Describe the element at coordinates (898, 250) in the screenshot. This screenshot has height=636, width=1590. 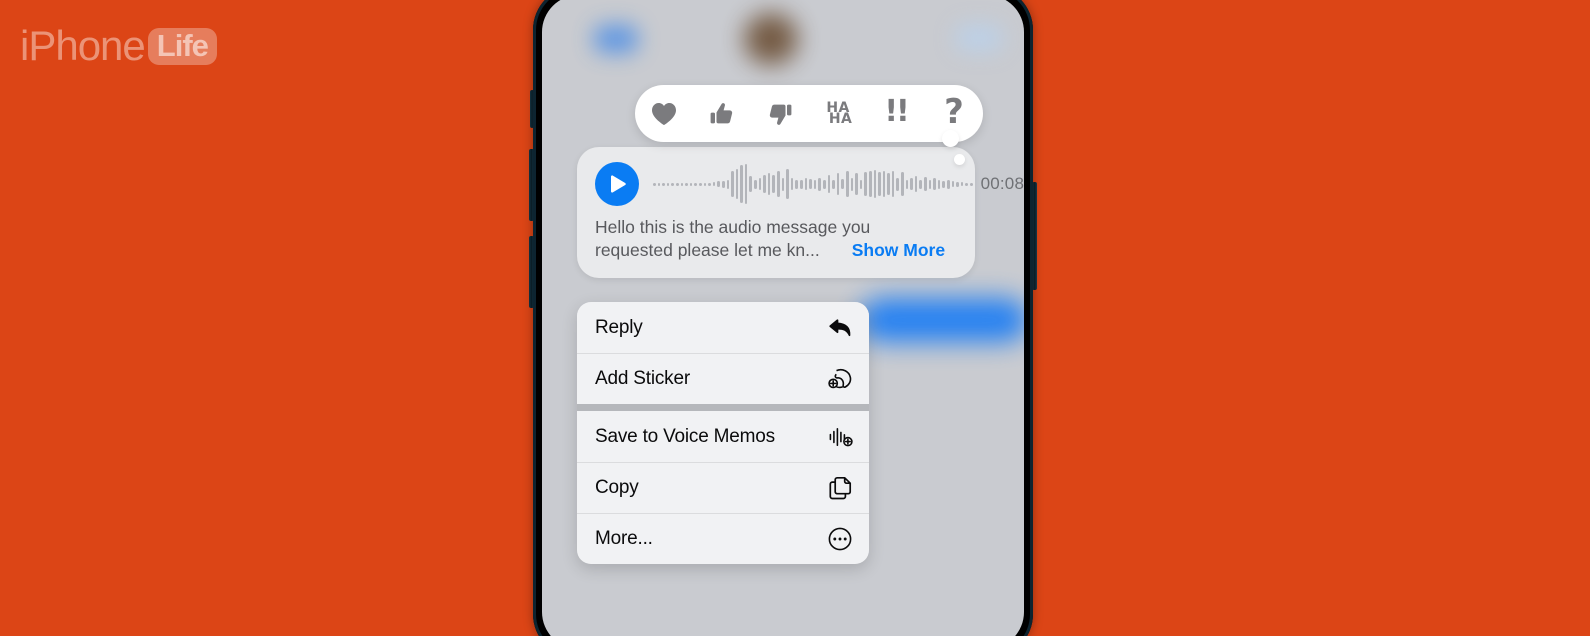
I see `show-more-link: Show More` at that location.